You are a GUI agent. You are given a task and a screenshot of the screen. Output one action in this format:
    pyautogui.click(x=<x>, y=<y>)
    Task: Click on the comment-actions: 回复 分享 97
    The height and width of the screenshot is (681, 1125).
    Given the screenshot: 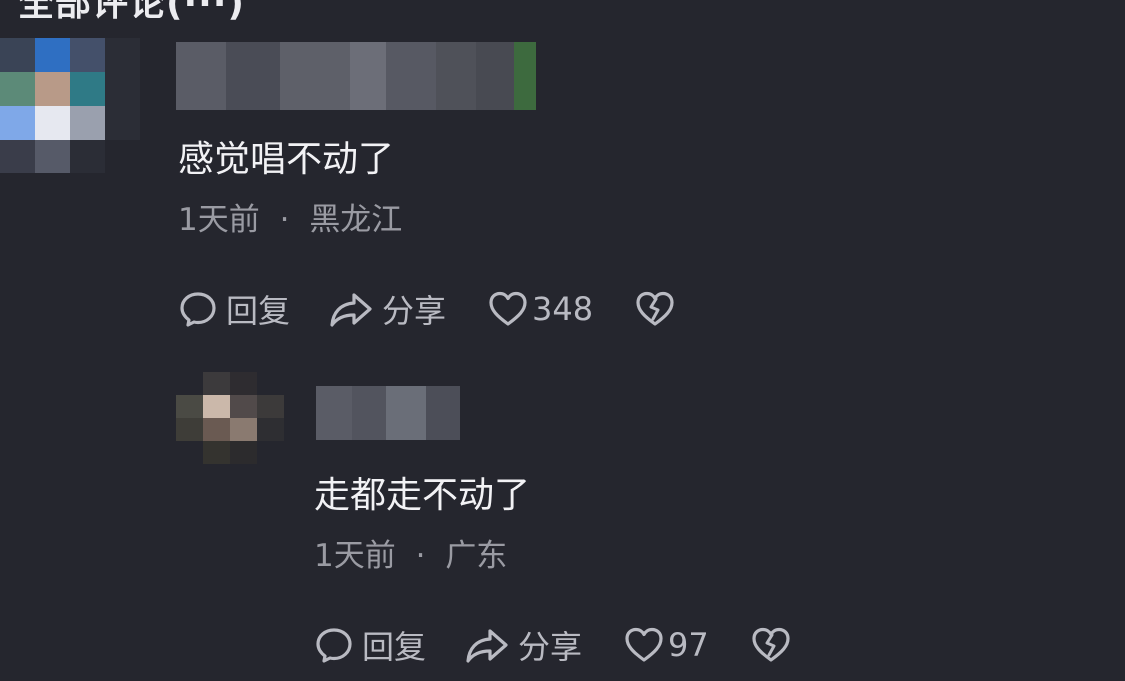 What is the action you would take?
    pyautogui.click(x=552, y=645)
    